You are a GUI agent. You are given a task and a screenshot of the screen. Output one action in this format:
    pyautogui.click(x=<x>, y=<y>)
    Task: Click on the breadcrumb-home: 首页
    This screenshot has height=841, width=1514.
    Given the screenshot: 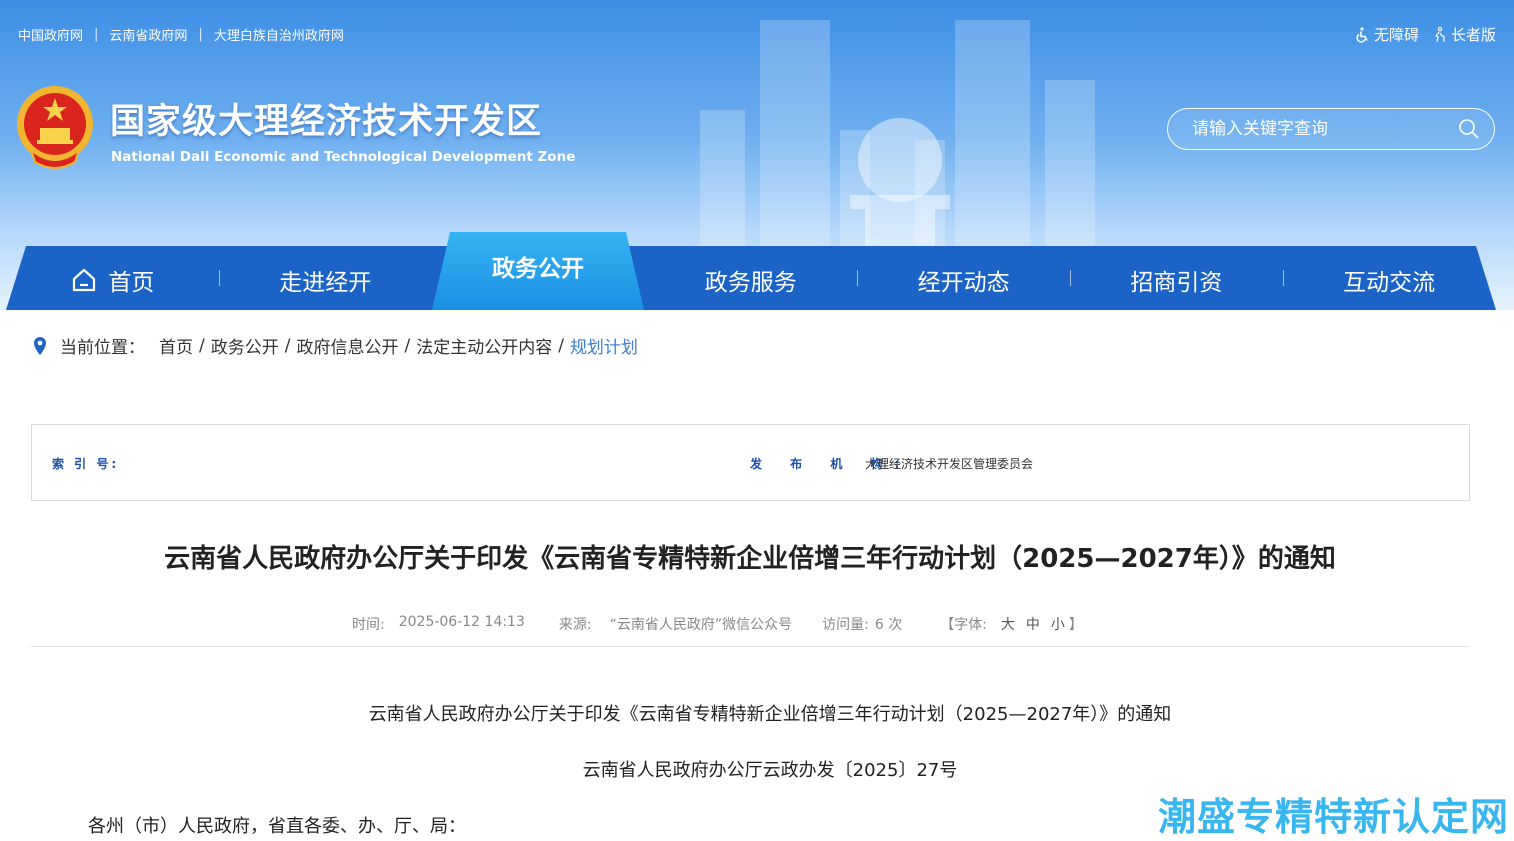 What is the action you would take?
    pyautogui.click(x=176, y=345)
    